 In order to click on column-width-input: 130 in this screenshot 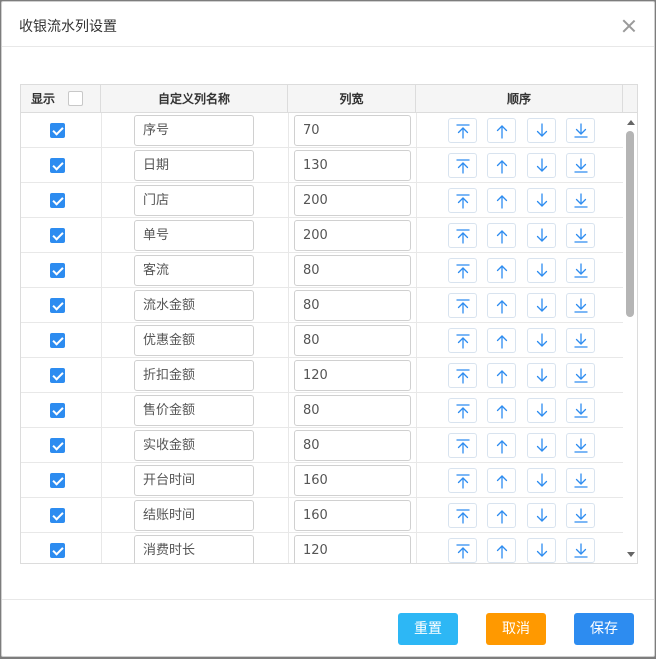, I will do `click(352, 165)`.